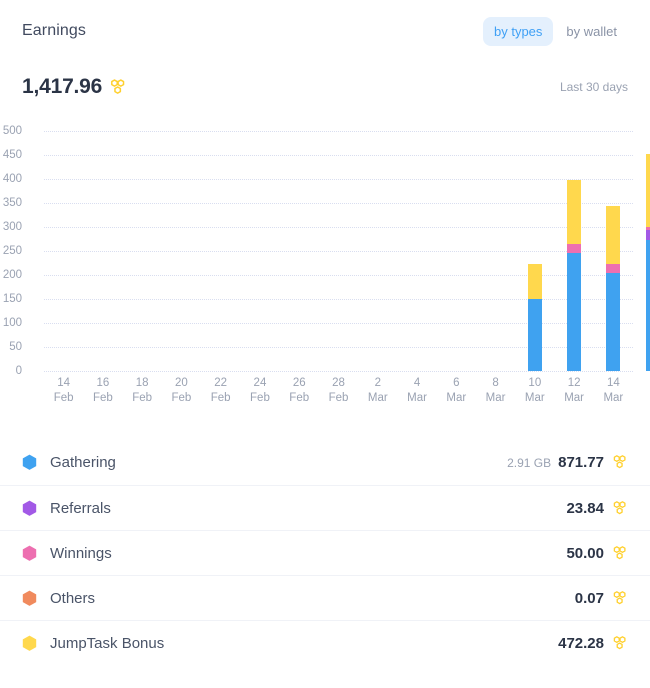 This screenshot has height=688, width=650. What do you see at coordinates (613, 390) in the screenshot?
I see `x-axis-tick: 14 Mar` at bounding box center [613, 390].